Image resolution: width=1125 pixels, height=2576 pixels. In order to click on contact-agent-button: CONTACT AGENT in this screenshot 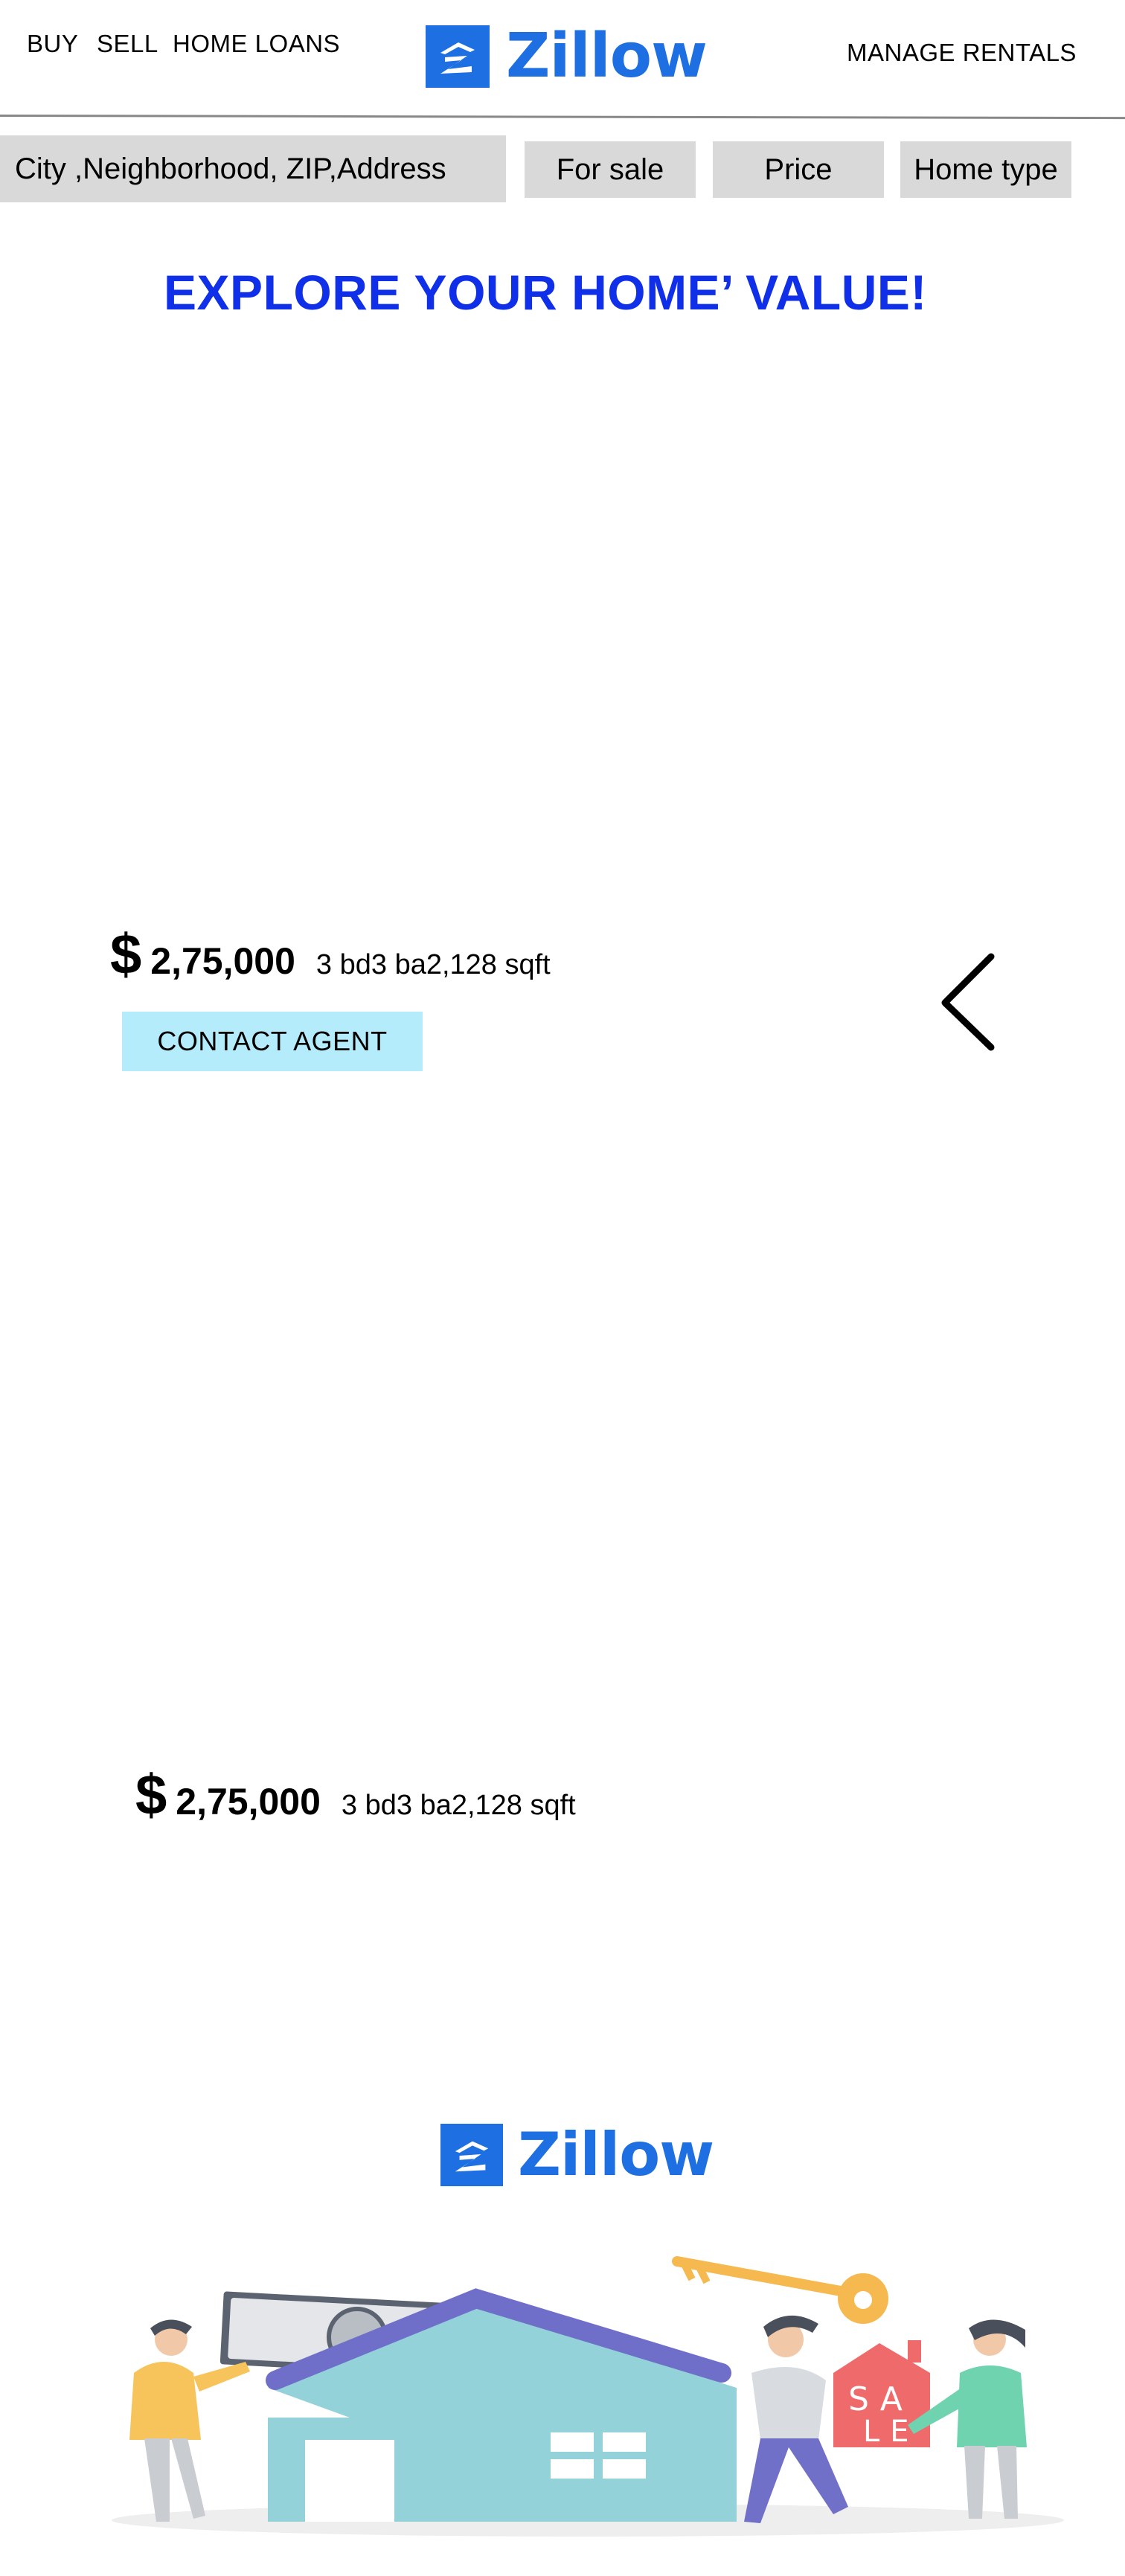, I will do `click(272, 1041)`.